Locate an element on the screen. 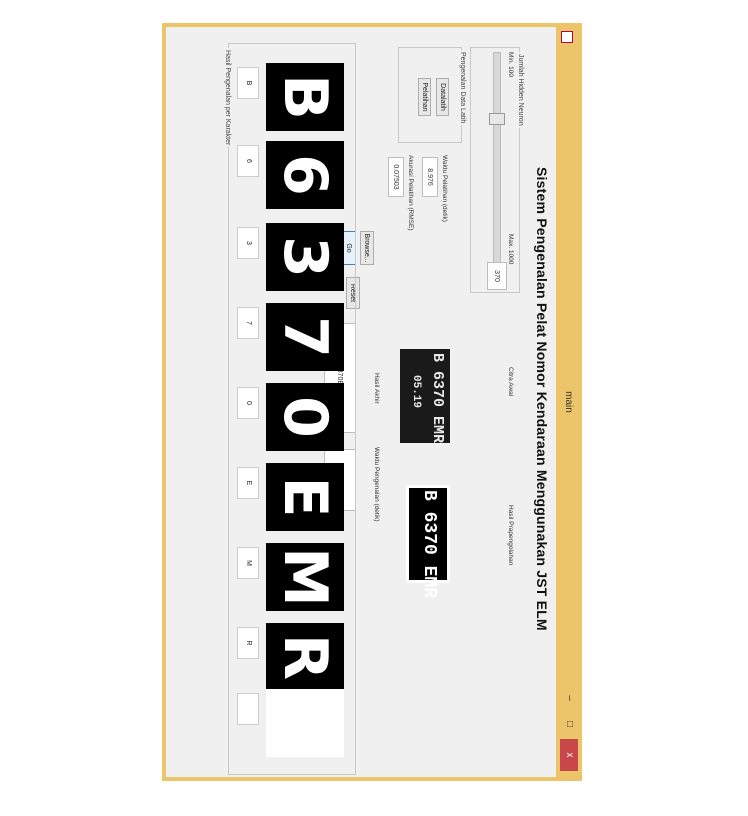  char-result-field is located at coordinates (248, 709).